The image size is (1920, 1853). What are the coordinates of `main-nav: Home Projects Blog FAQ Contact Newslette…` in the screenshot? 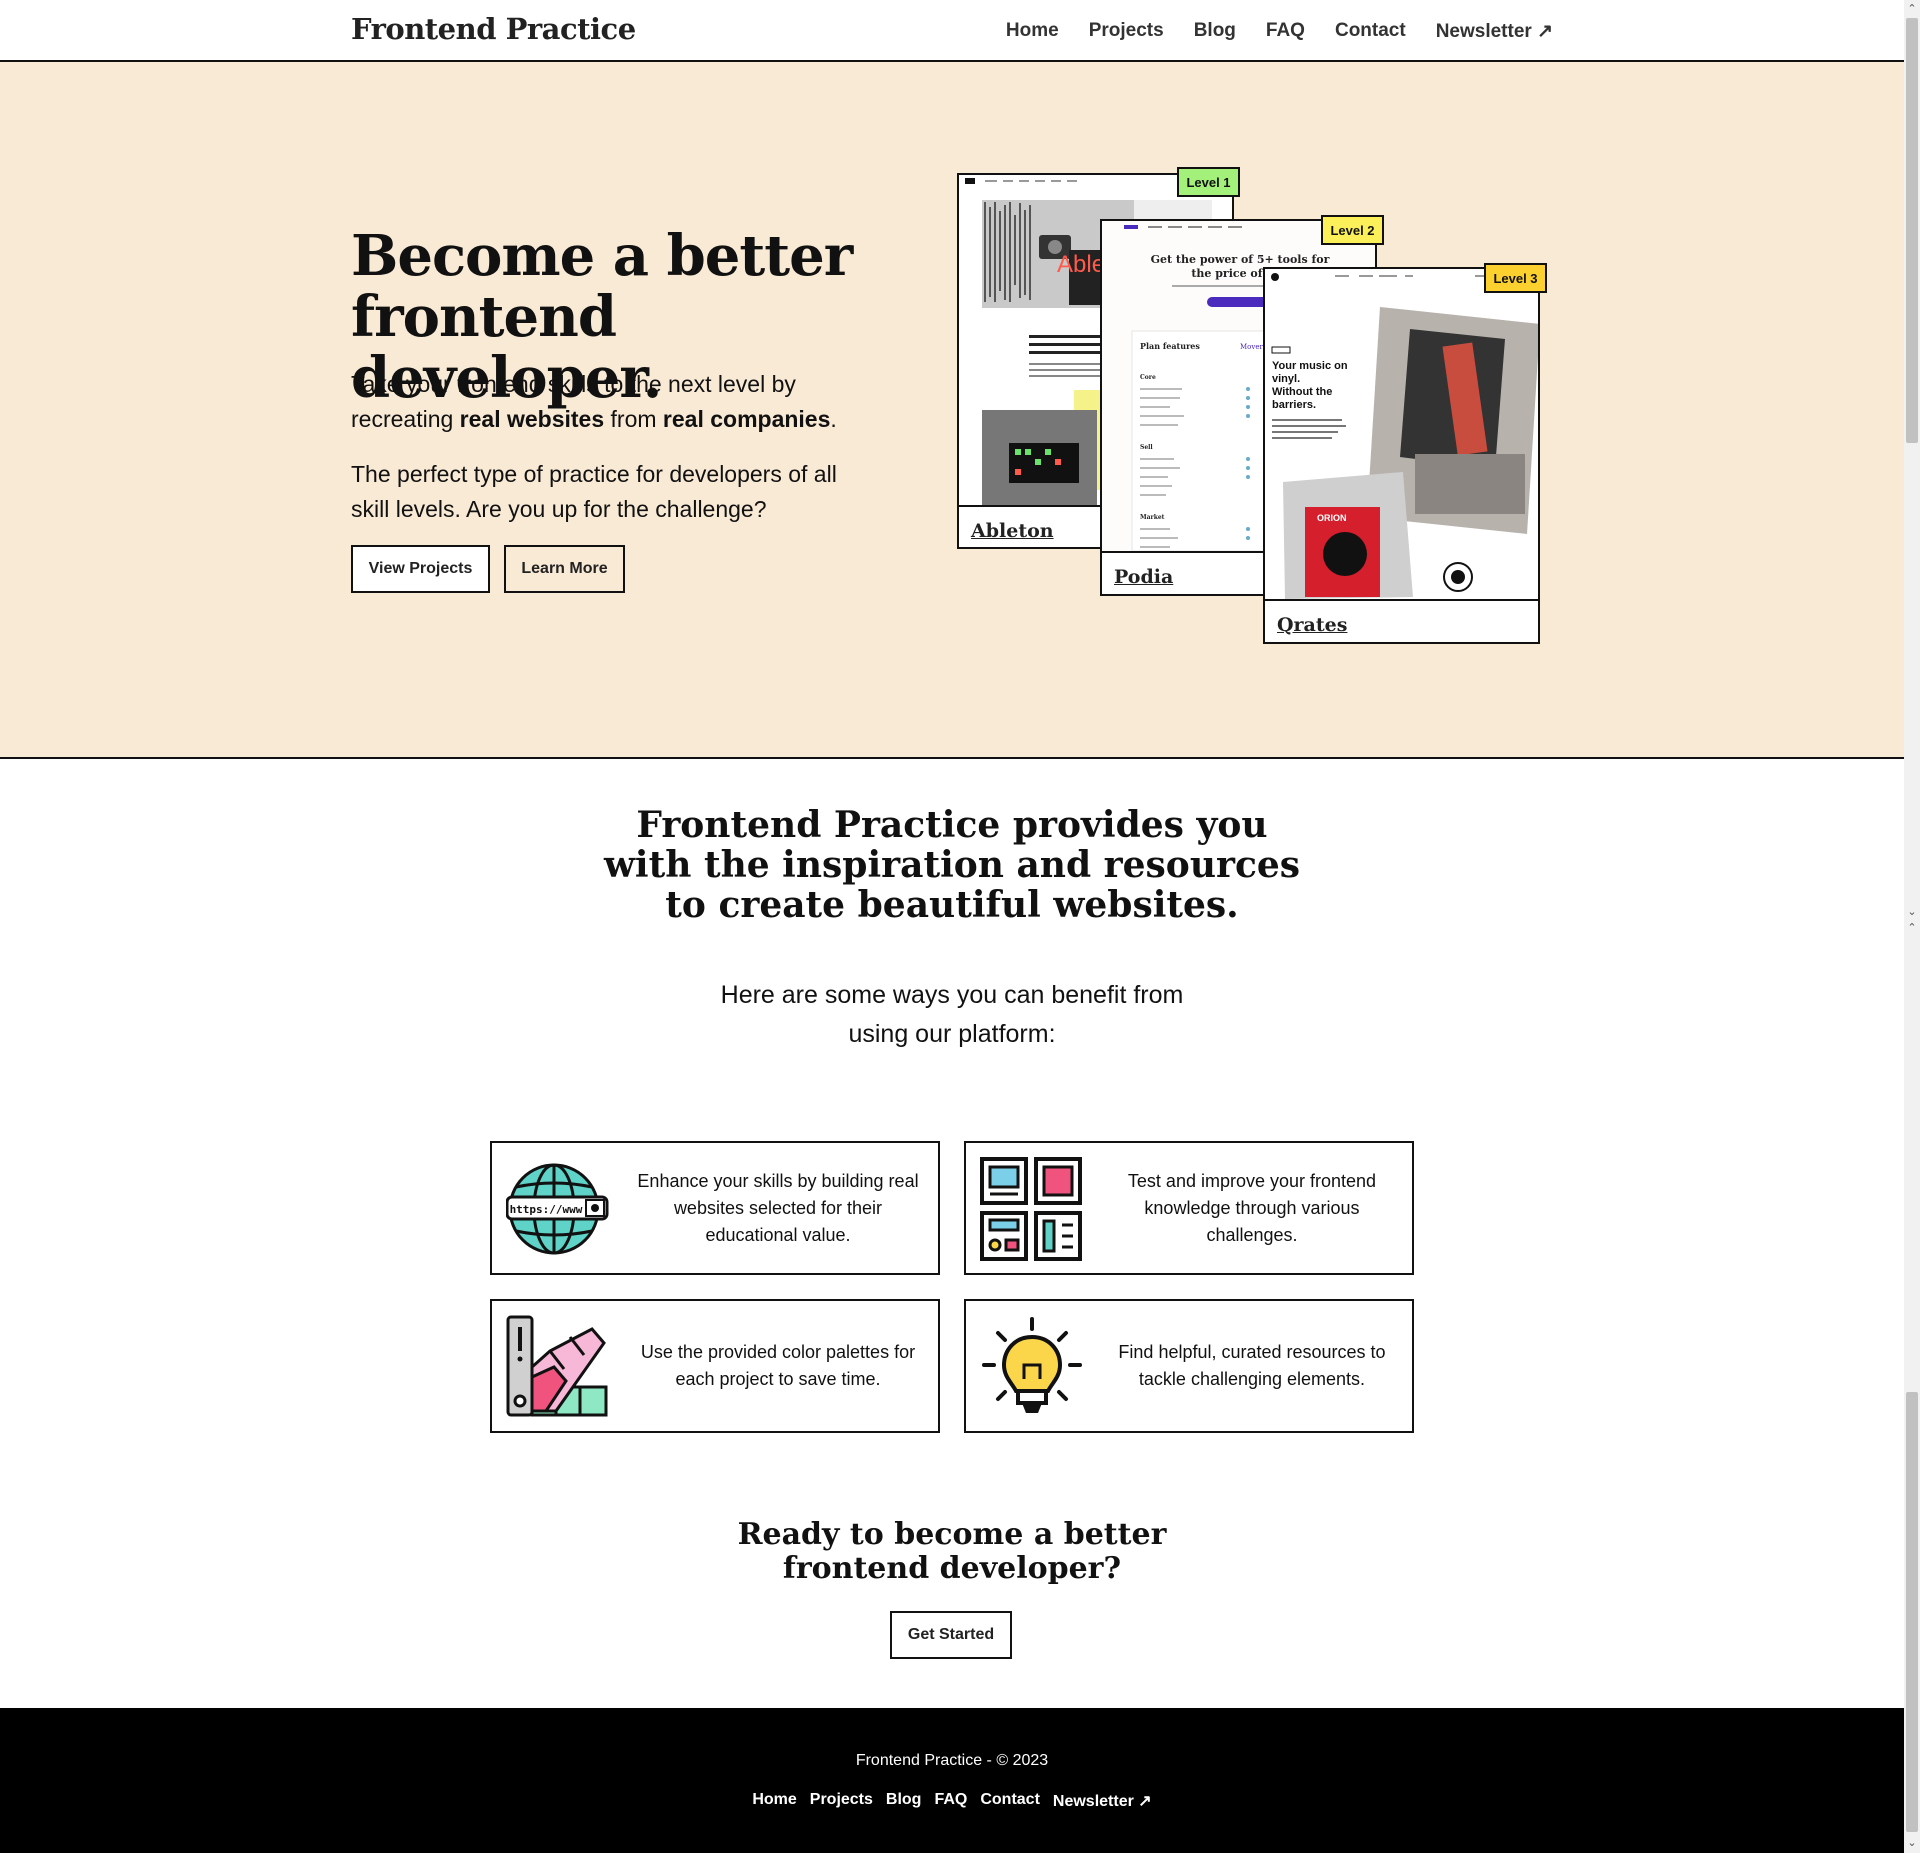 It's located at (1279, 31).